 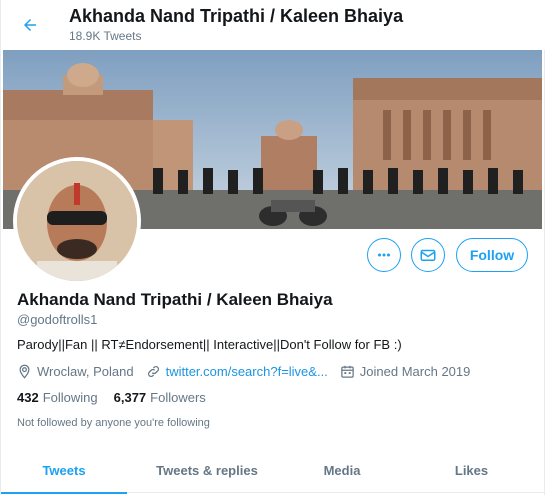 I want to click on profile-tabs: Tweets Tweets & replies Media Likes, so click(x=273, y=471).